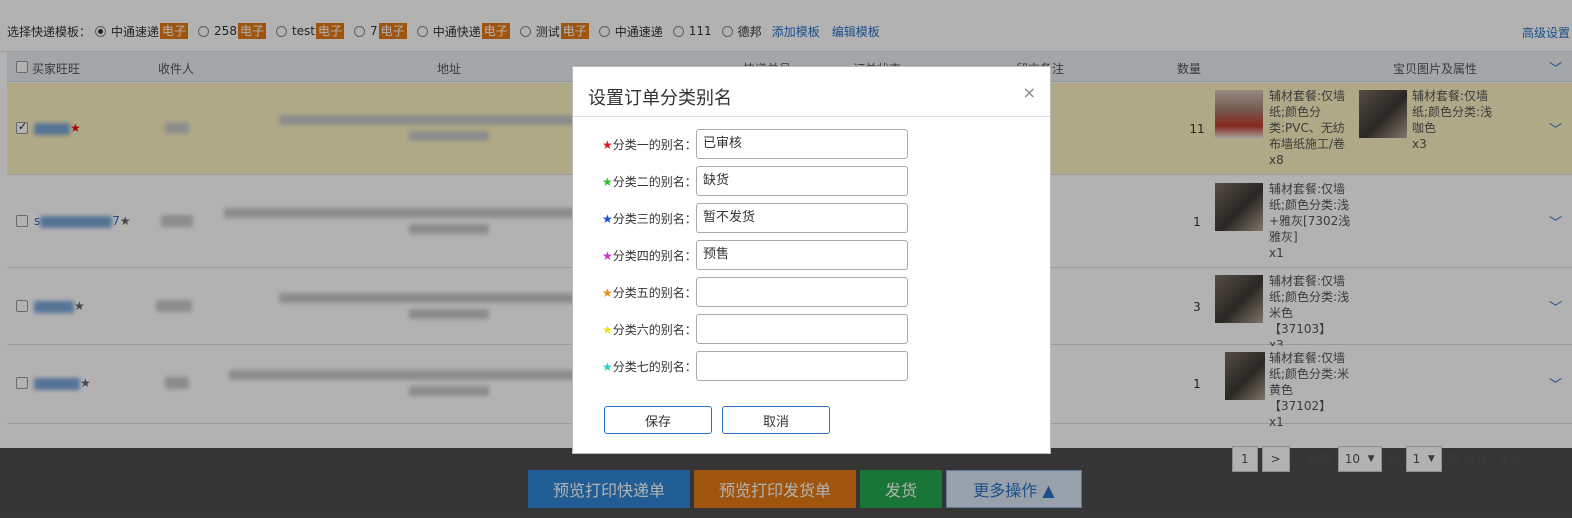  Describe the element at coordinates (802, 255) in the screenshot. I see `alias-input-4: 预售` at that location.